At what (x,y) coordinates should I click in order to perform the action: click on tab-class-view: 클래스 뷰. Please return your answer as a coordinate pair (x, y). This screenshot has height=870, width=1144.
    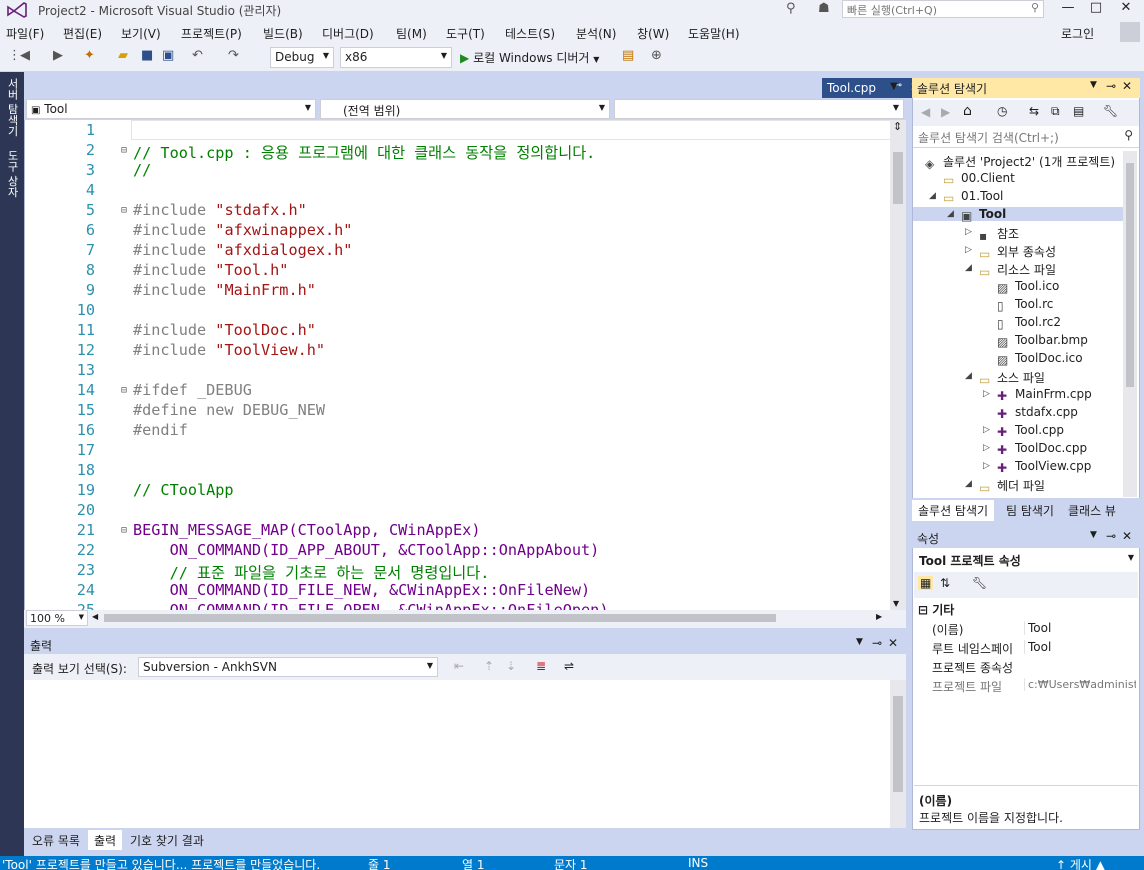
    Looking at the image, I should click on (1092, 510).